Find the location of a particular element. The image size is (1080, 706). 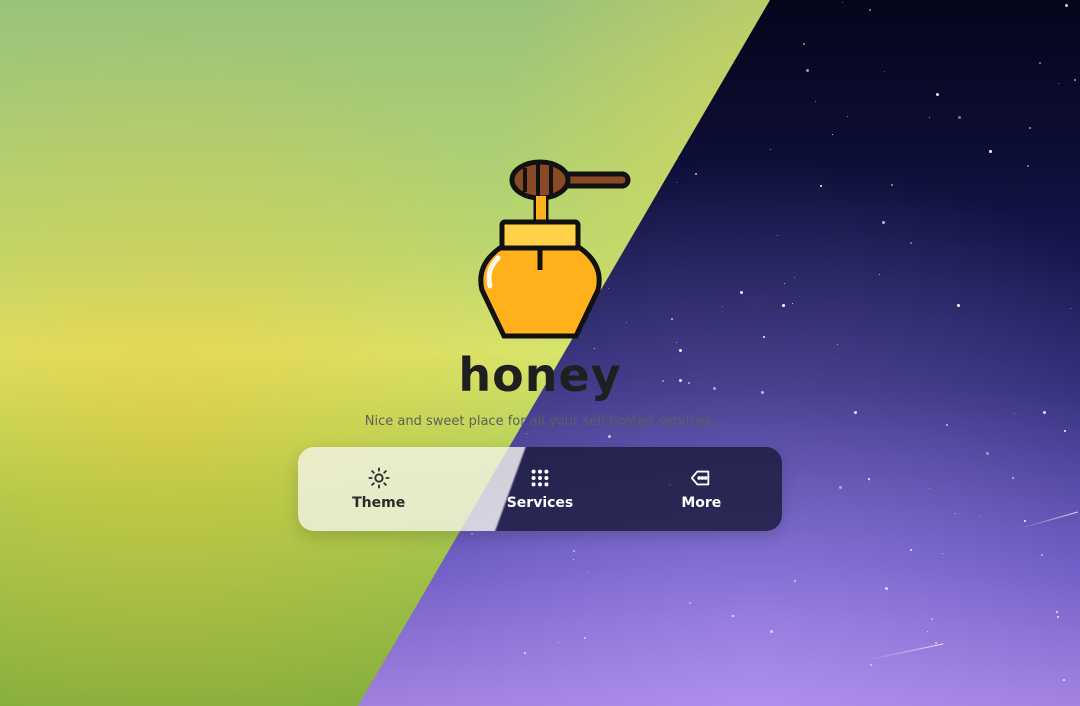

main-menu: Theme Services More is located at coordinates (540, 489).